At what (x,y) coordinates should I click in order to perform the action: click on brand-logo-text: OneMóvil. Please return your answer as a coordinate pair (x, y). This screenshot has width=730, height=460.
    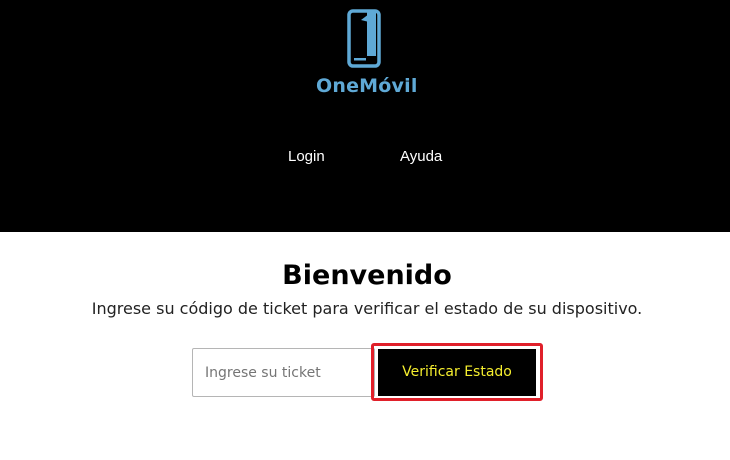
    Looking at the image, I should click on (367, 86).